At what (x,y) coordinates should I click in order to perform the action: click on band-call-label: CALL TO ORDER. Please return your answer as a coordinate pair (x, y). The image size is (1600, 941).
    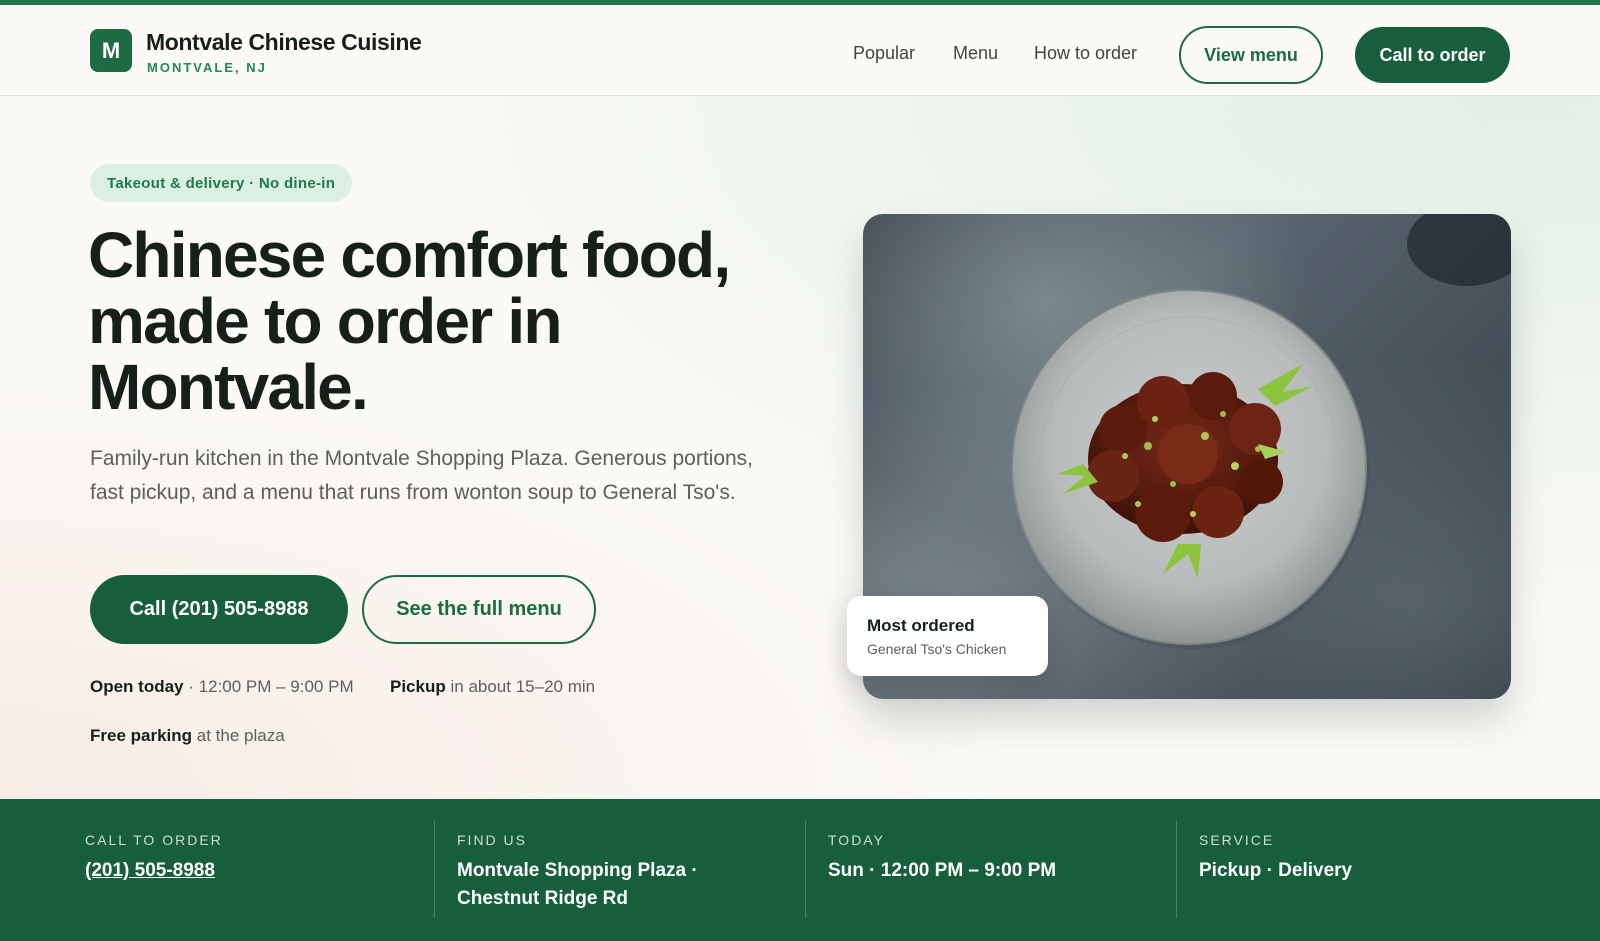
    Looking at the image, I should click on (154, 840).